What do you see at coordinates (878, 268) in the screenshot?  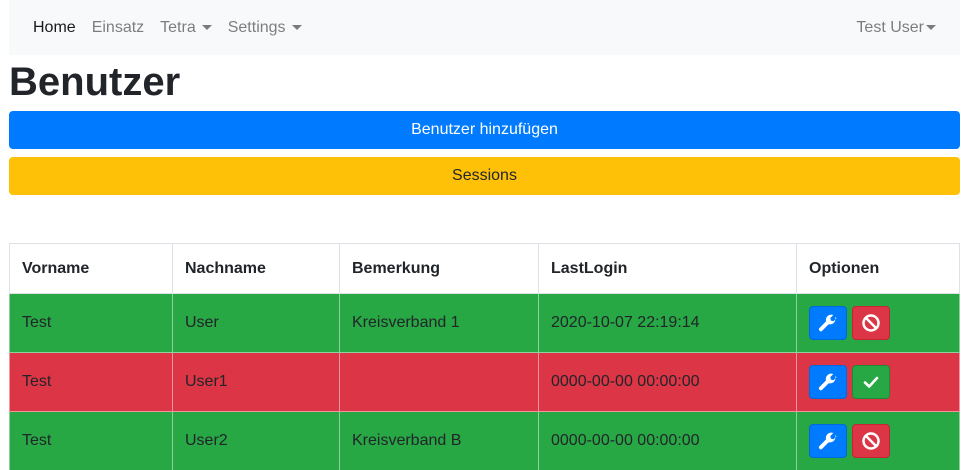 I see `column-header-optionen: Optionen` at bounding box center [878, 268].